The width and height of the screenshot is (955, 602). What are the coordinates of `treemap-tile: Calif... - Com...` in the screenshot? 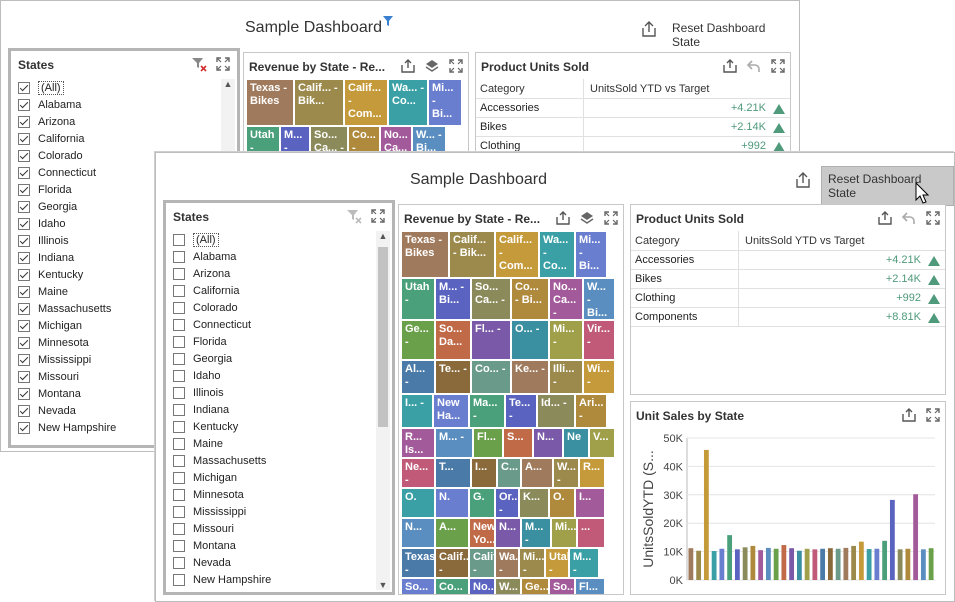 It's located at (366, 102).